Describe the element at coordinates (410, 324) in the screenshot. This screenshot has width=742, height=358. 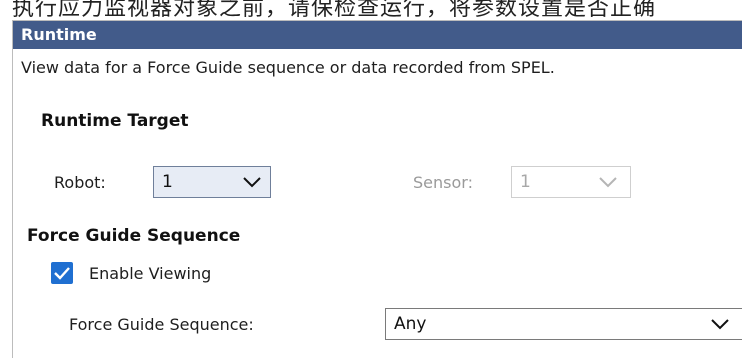
I see `force-guide-sequence-select-value: Any` at that location.